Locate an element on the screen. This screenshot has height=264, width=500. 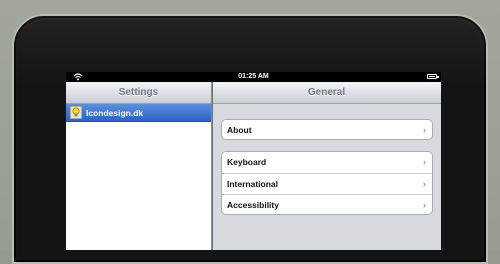
settings-row-international: International › is located at coordinates (327, 183).